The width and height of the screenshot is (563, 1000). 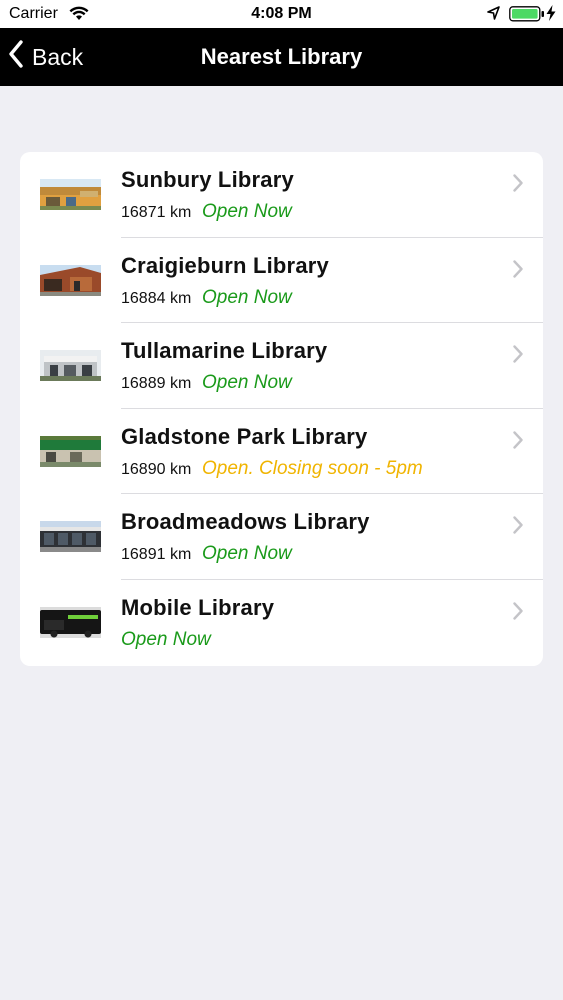 I want to click on location-arrow-icon, so click(x=493, y=15).